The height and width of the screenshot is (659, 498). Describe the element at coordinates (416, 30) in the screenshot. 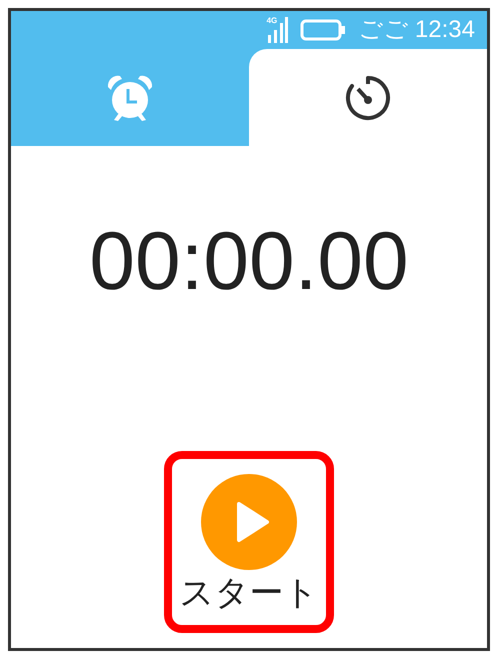

I see `status-time: ごご 12:34` at that location.